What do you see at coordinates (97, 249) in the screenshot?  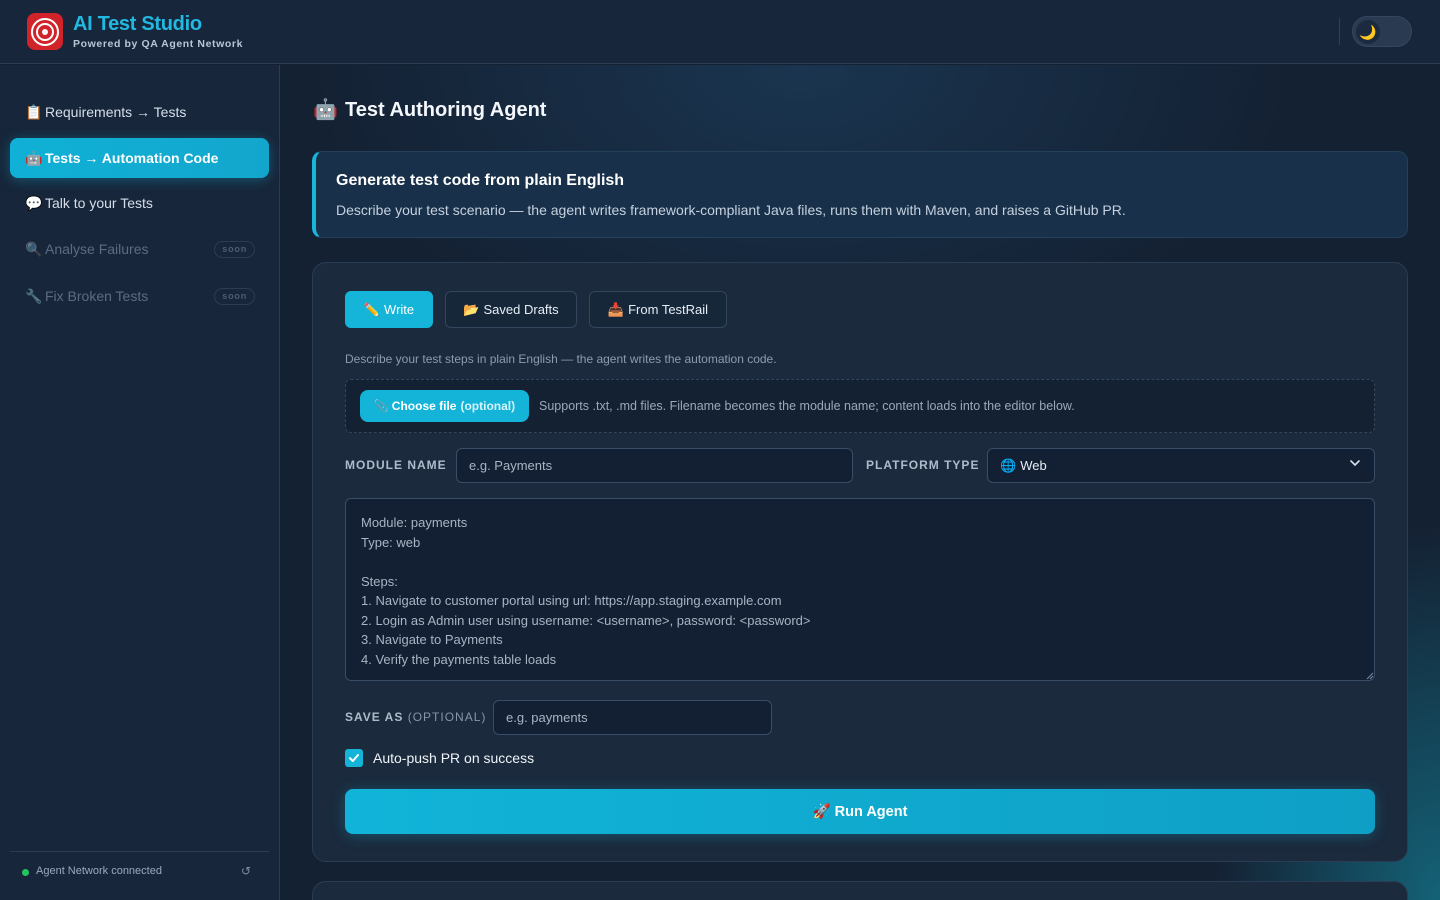 I see `sidebar-item-label: Analyse Failures` at bounding box center [97, 249].